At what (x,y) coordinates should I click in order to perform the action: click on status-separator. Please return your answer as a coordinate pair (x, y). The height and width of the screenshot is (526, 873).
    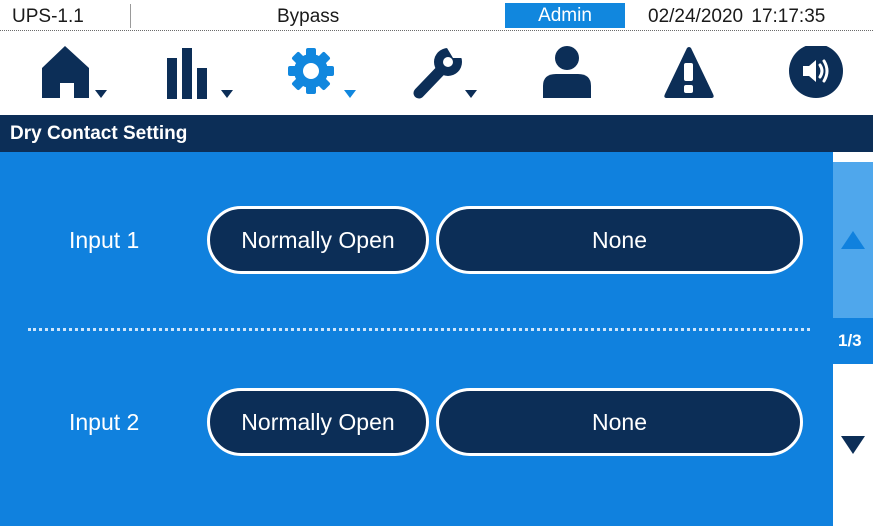
    Looking at the image, I should click on (130, 16).